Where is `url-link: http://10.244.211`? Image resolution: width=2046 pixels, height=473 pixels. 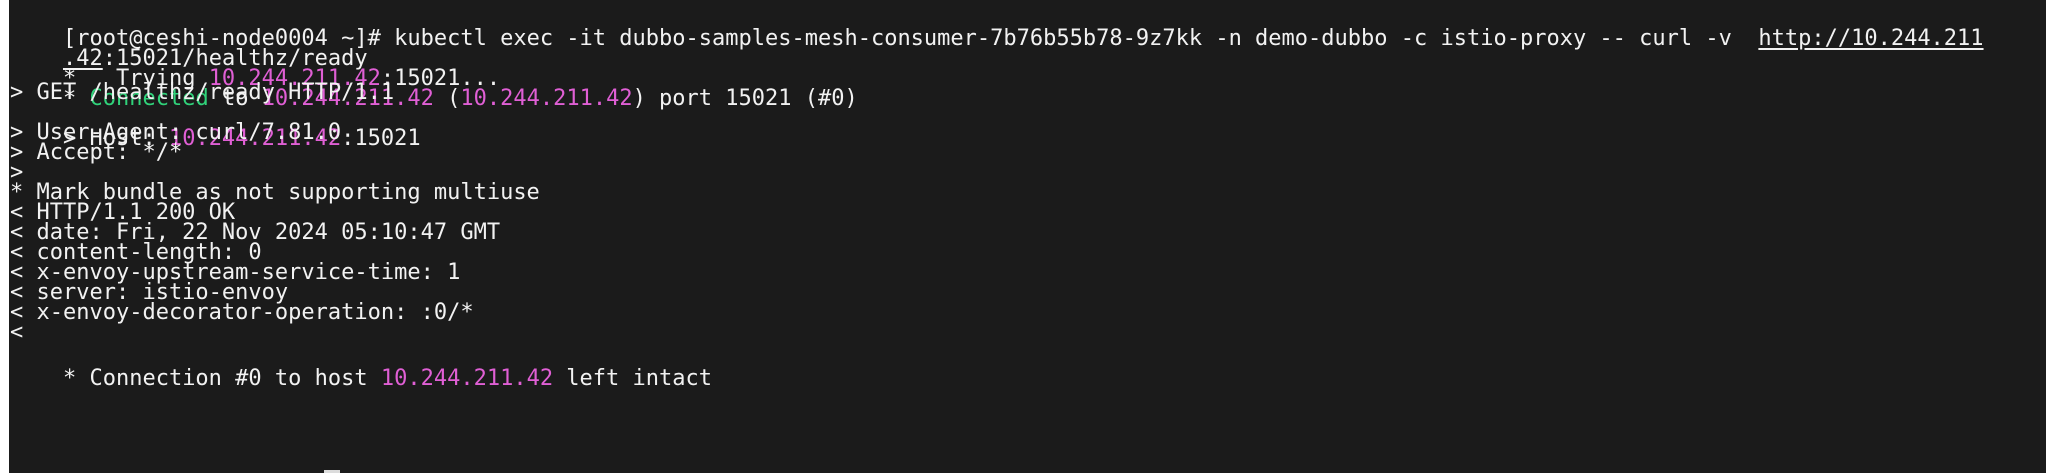
url-link: http://10.244.211 is located at coordinates (1870, 38).